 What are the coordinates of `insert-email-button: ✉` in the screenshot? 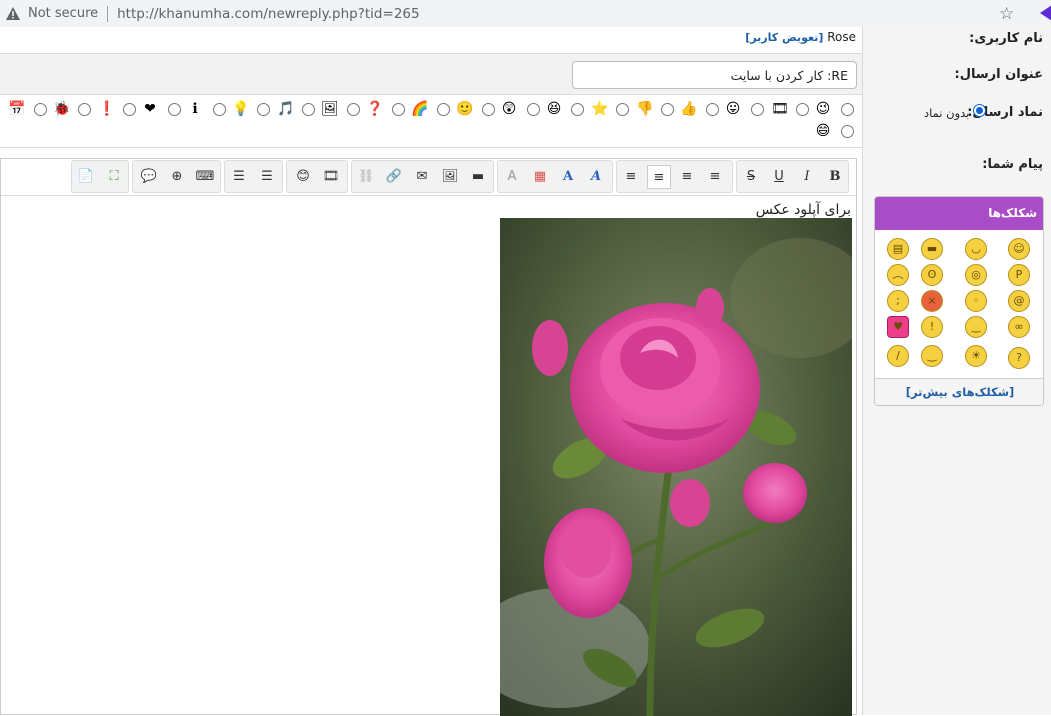 It's located at (422, 177).